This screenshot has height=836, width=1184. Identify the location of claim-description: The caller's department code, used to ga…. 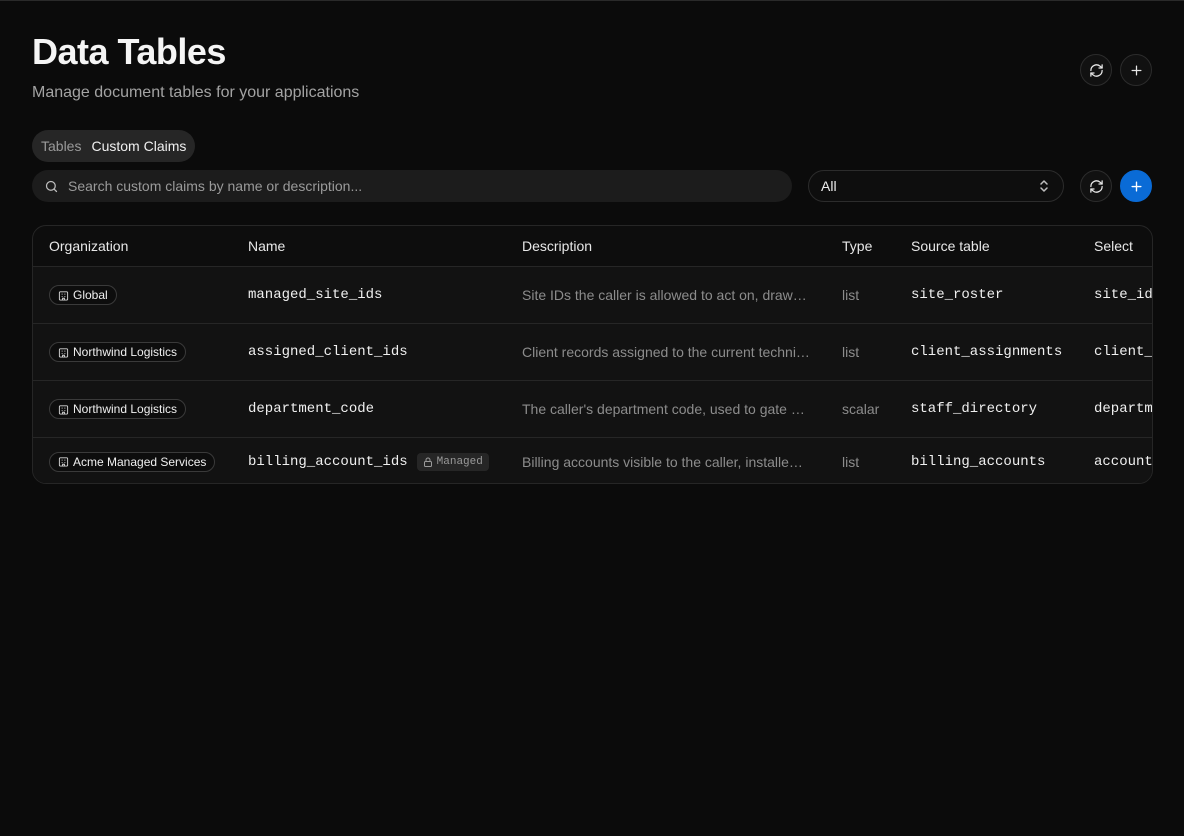
(663, 409).